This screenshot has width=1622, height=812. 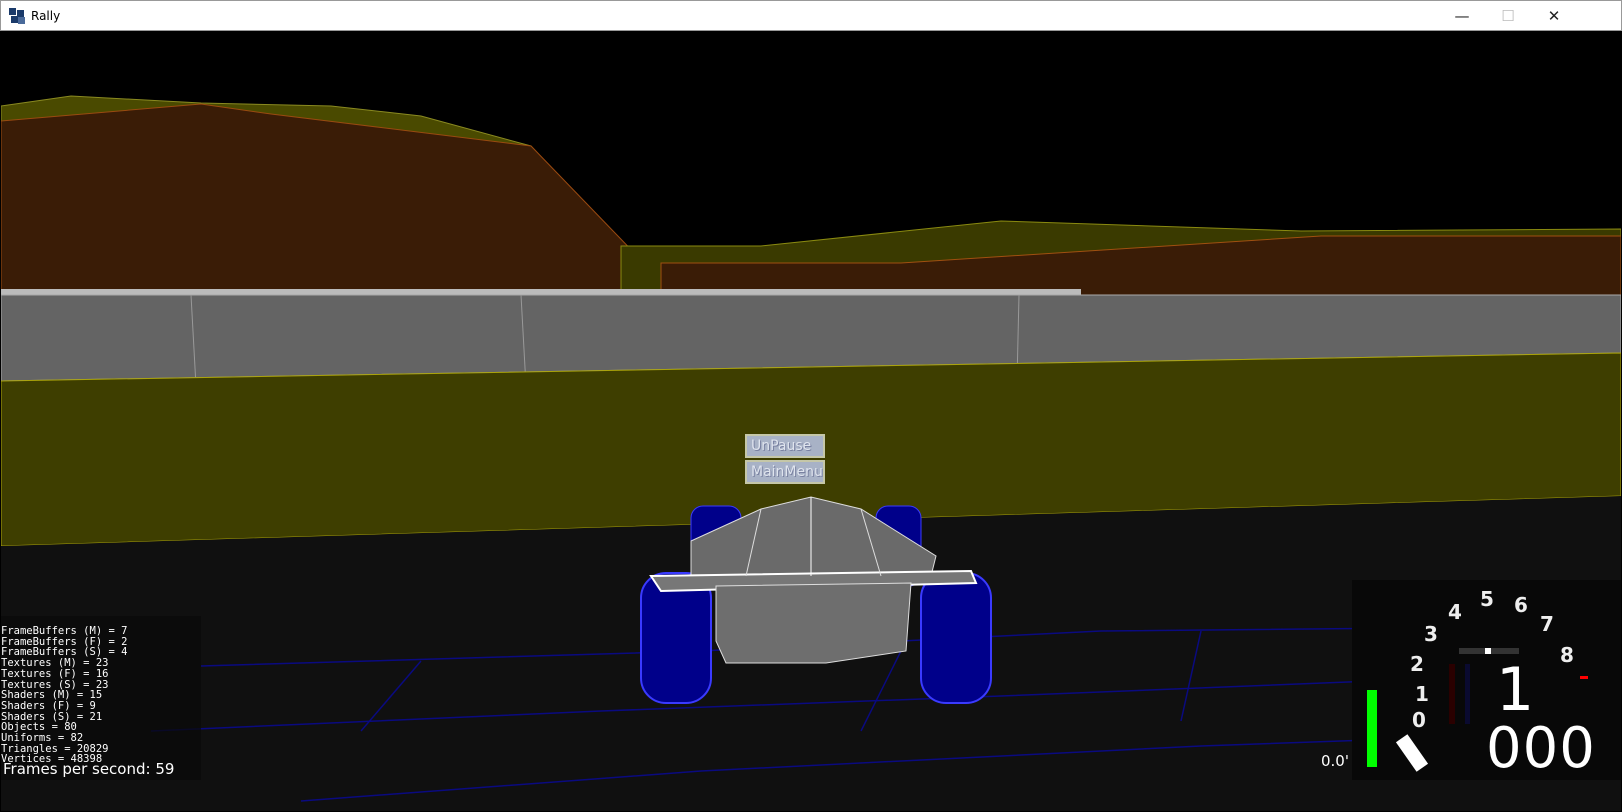 I want to click on stat-line: Textures (F) = 16, so click(x=55, y=673).